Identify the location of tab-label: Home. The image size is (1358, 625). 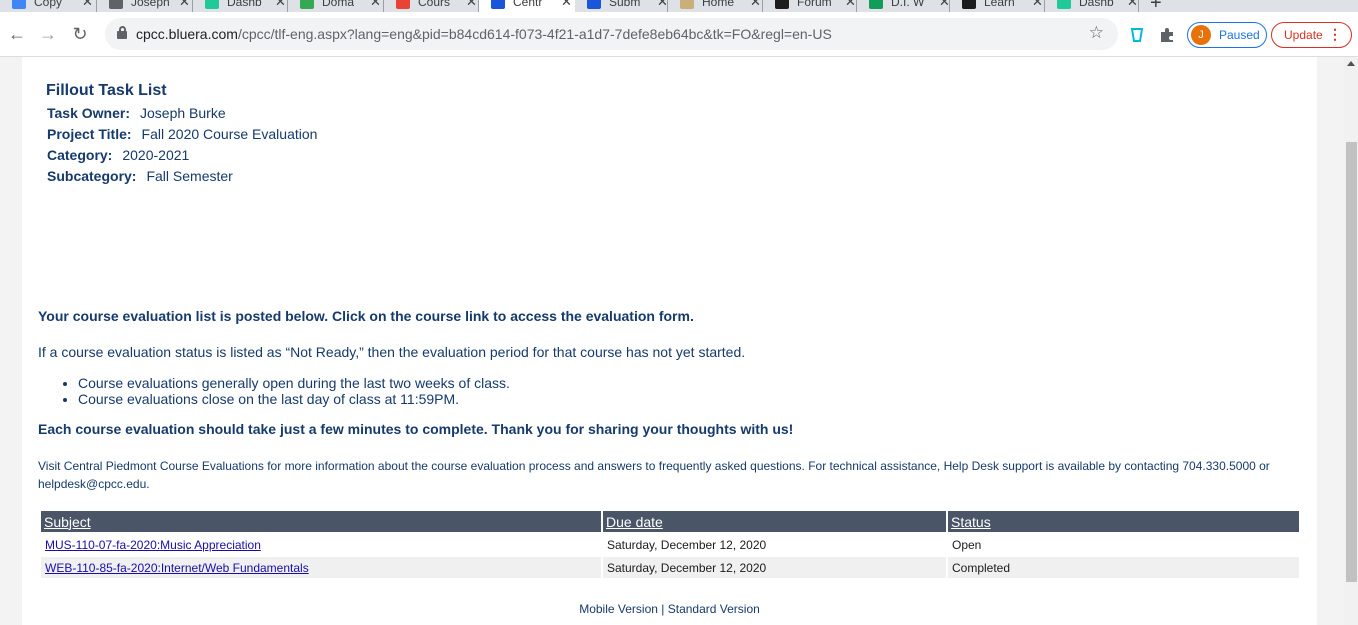
(718, 4).